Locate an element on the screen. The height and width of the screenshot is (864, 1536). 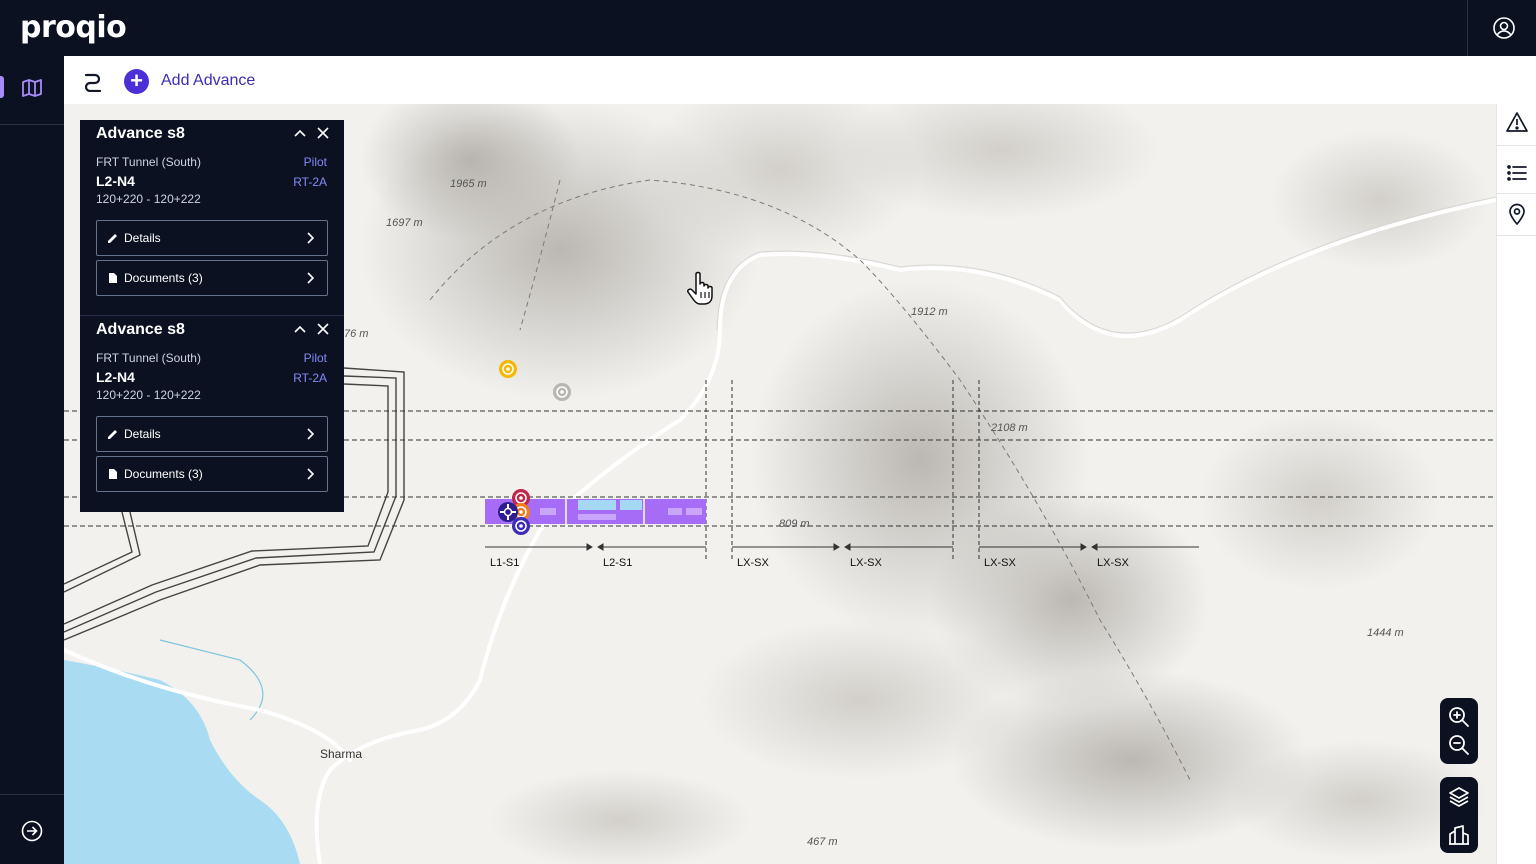
elevation-label: 809 m is located at coordinates (794, 524).